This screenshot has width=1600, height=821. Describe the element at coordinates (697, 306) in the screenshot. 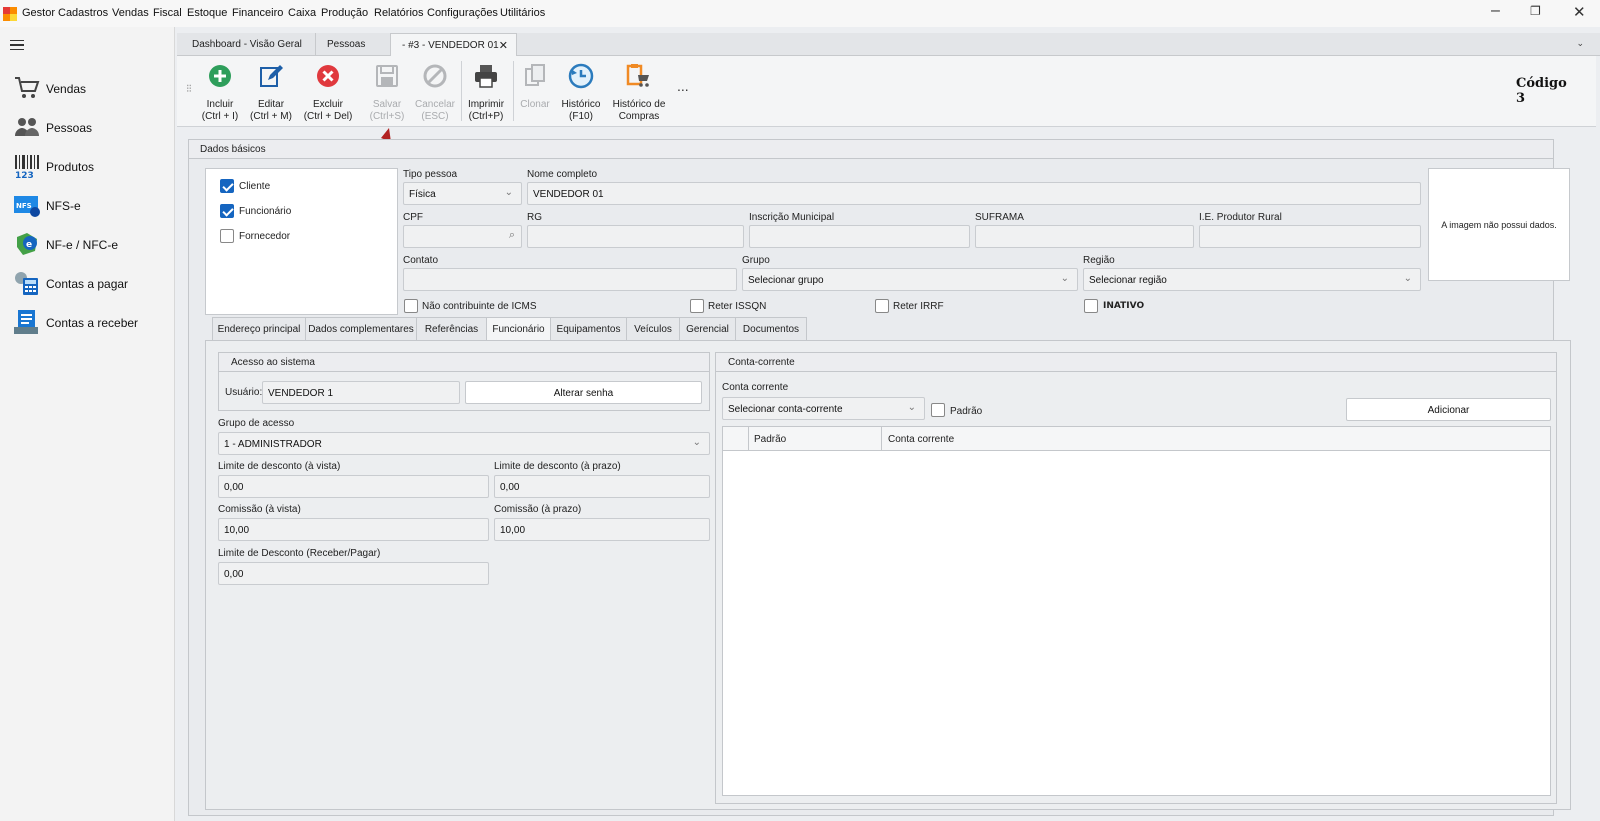

I see `reter-issqn-checkbox` at that location.